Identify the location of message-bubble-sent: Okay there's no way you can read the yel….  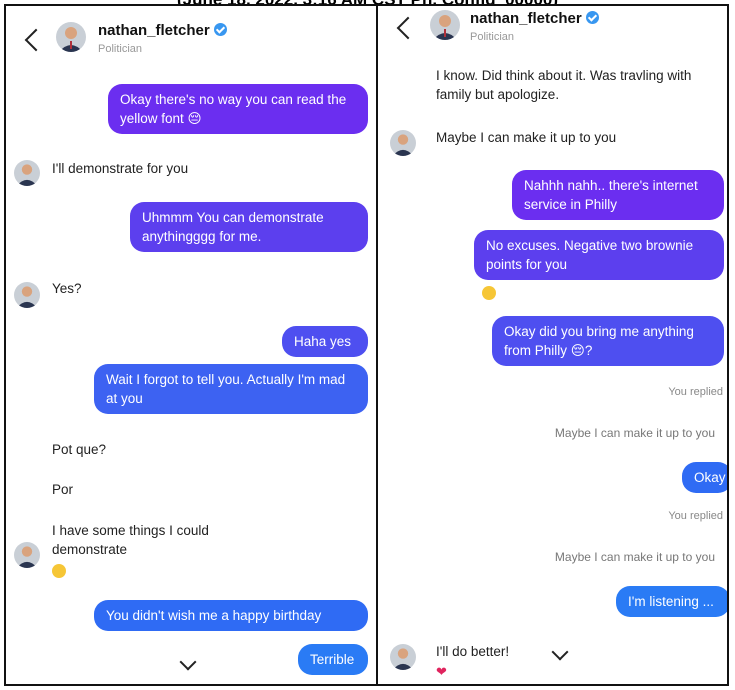
(238, 109).